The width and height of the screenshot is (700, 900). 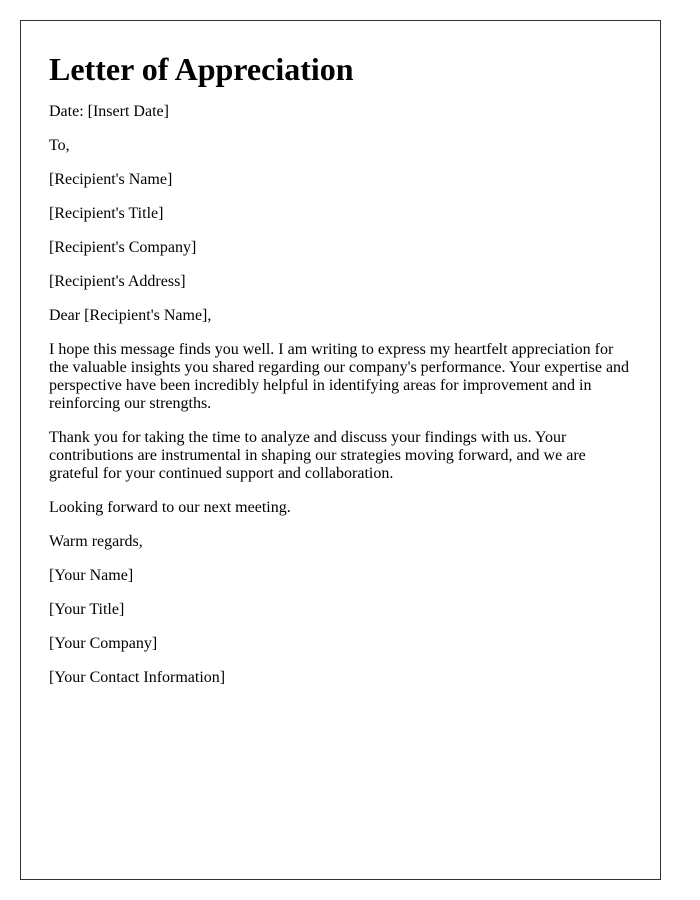 I want to click on date-line: Date: [Insert Date], so click(x=109, y=111).